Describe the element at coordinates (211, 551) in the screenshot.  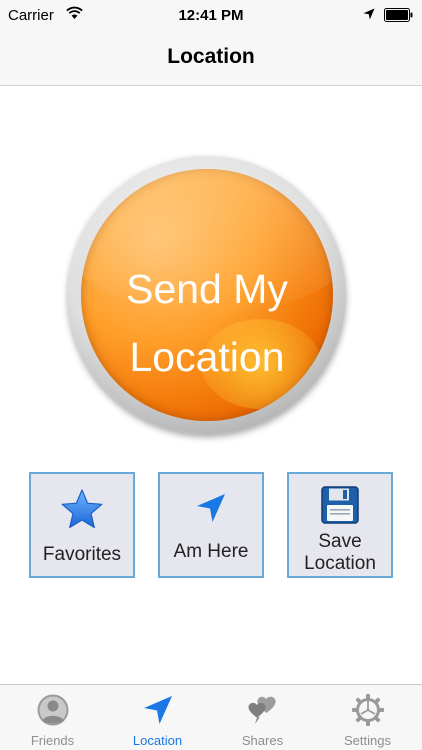
I see `am-here-label: Am Here` at that location.